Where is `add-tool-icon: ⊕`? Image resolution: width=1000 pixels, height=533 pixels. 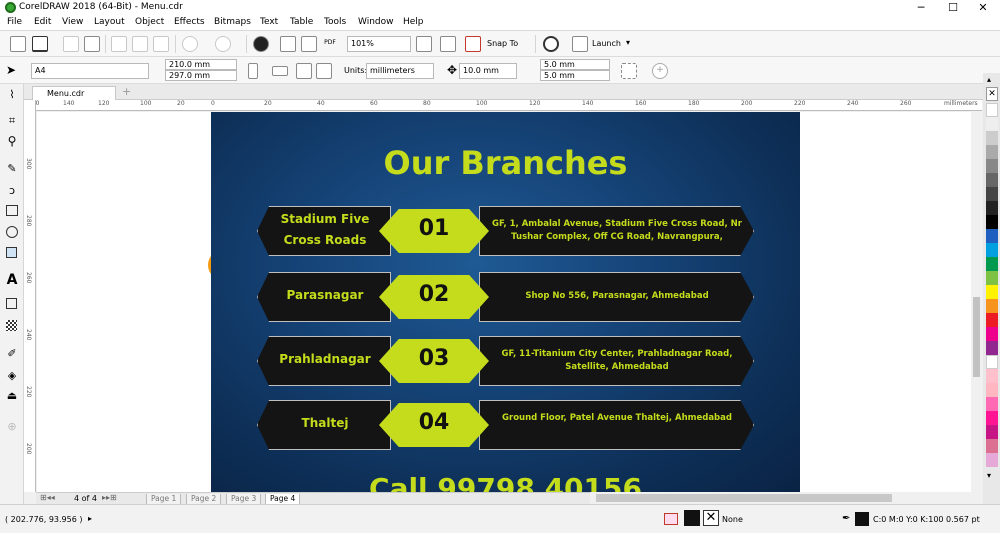
add-tool-icon: ⊕ is located at coordinates (12, 428).